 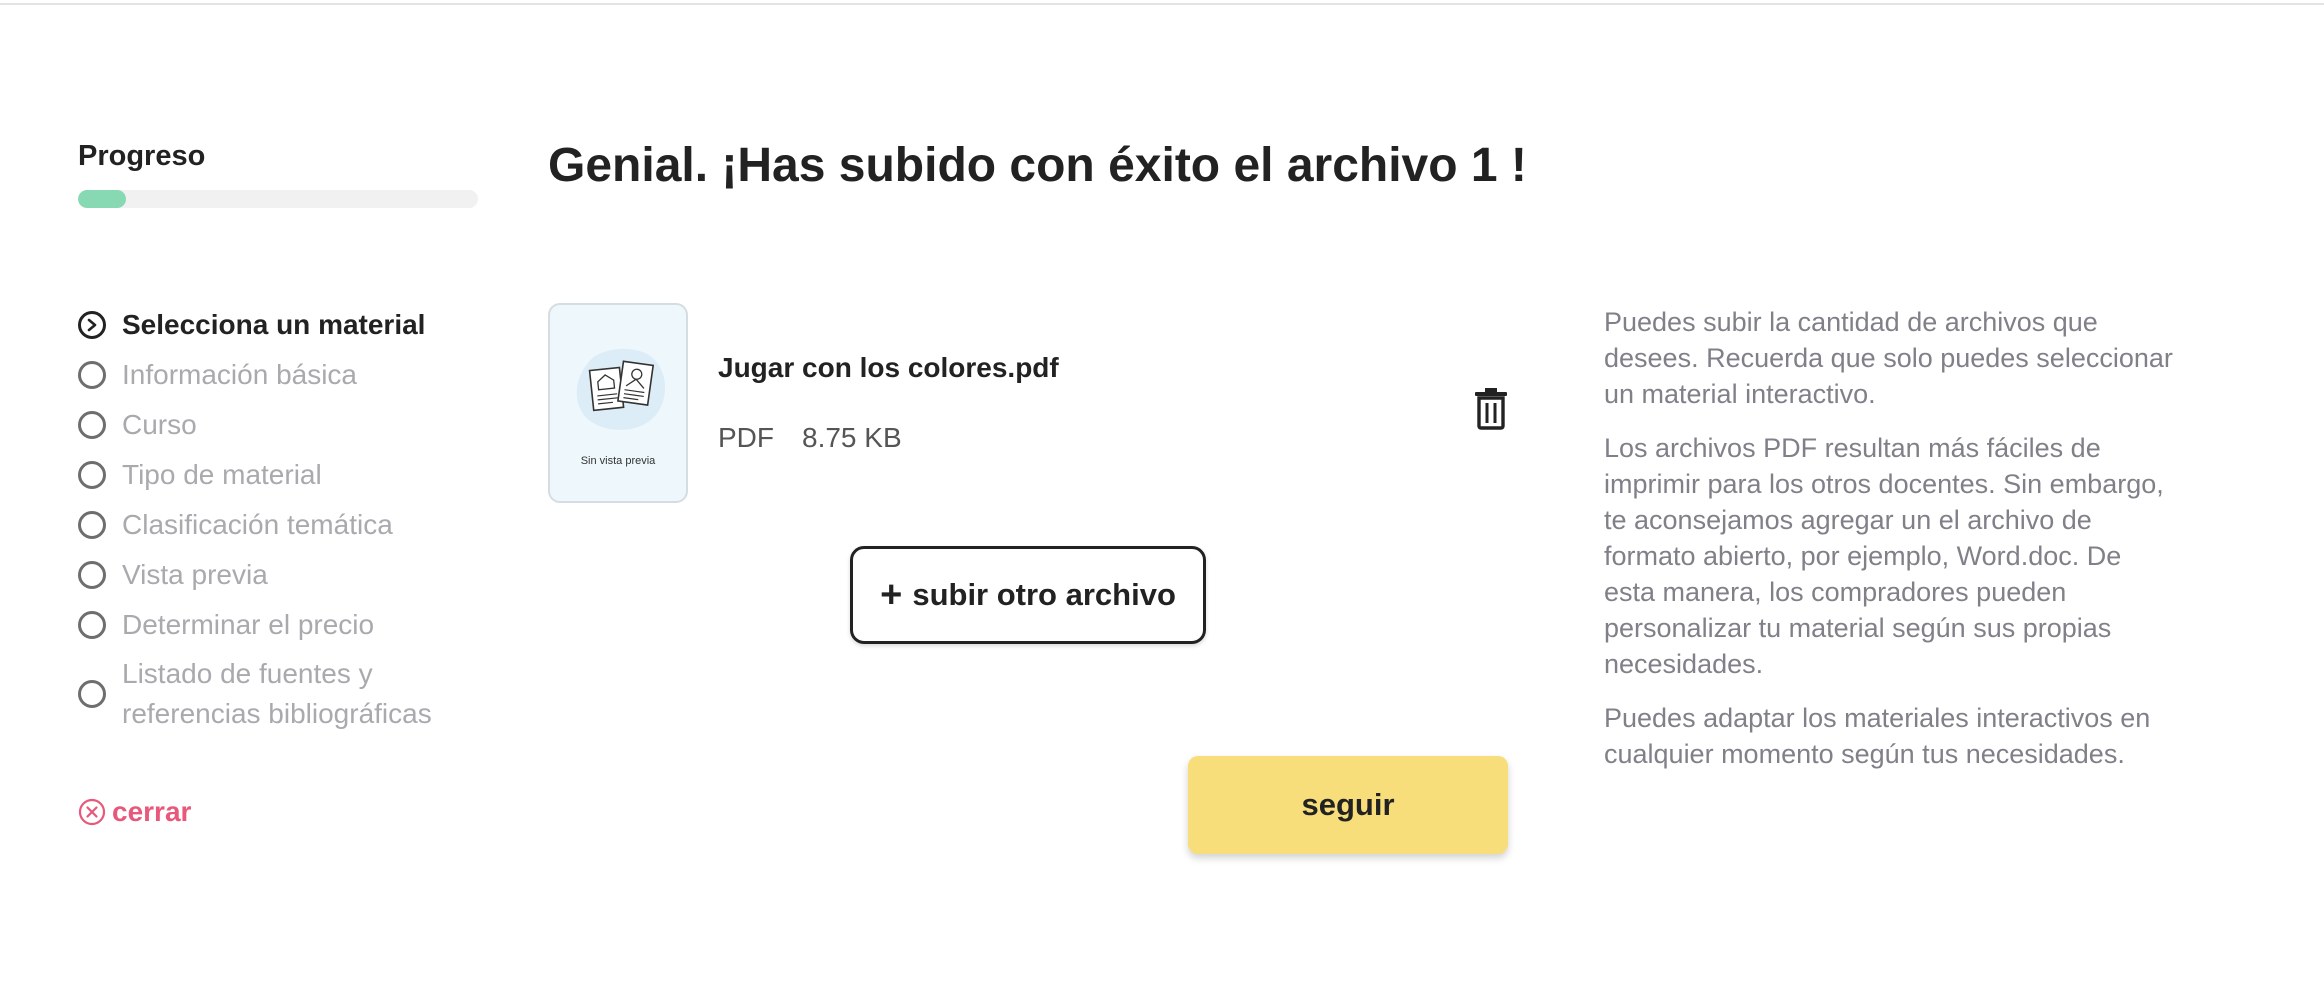 What do you see at coordinates (746, 437) in the screenshot?
I see `file-type: PDF` at bounding box center [746, 437].